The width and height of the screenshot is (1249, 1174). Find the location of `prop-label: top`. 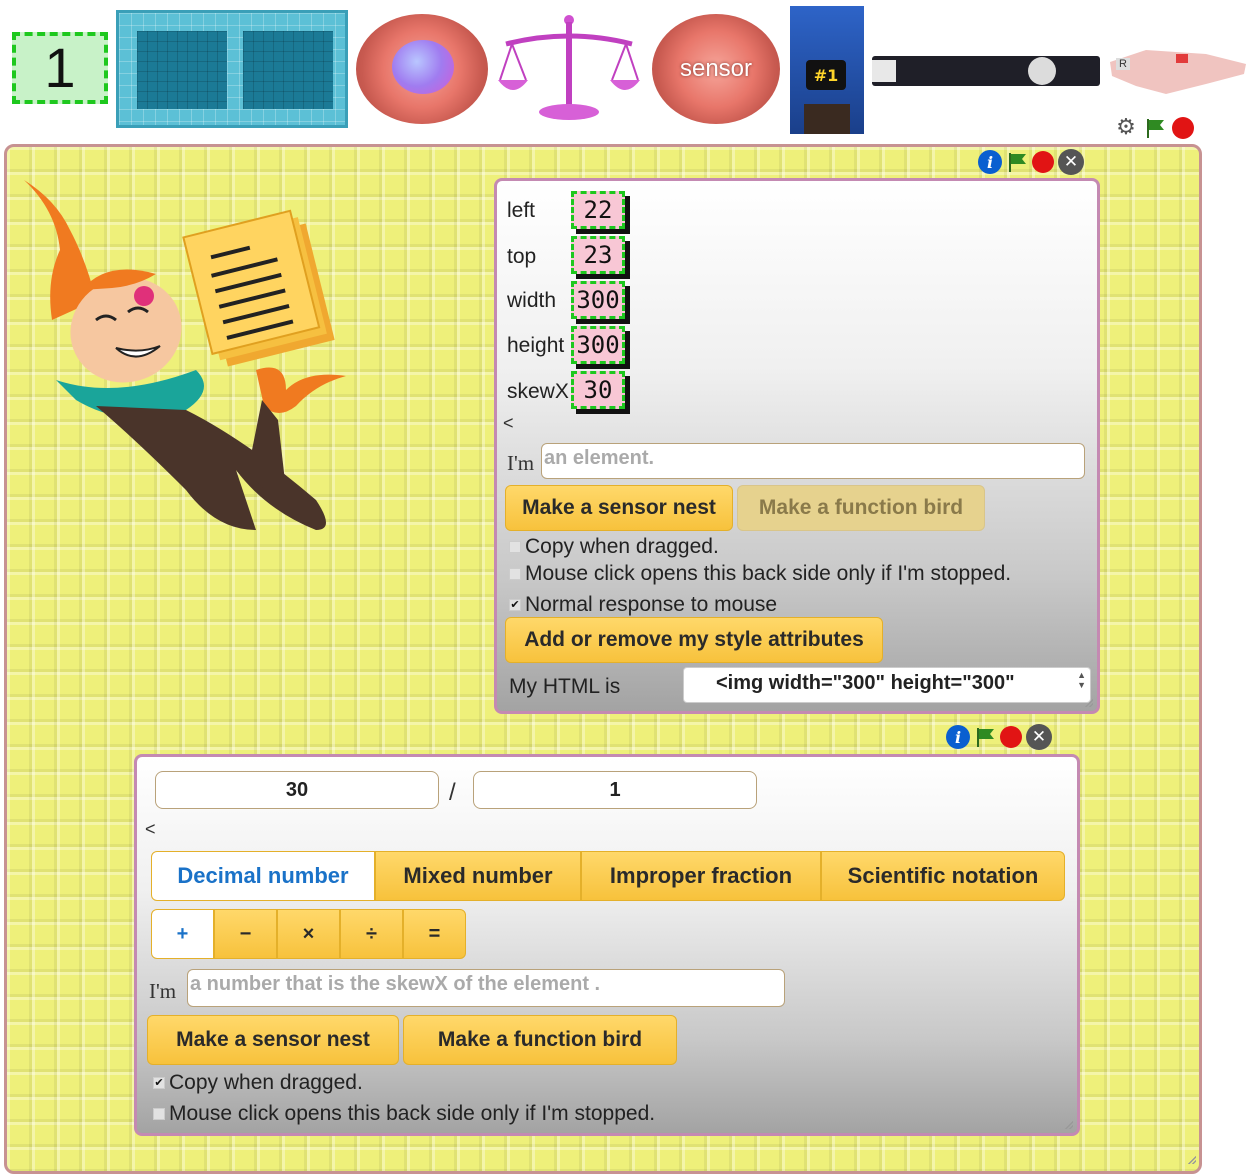

prop-label: top is located at coordinates (522, 256).